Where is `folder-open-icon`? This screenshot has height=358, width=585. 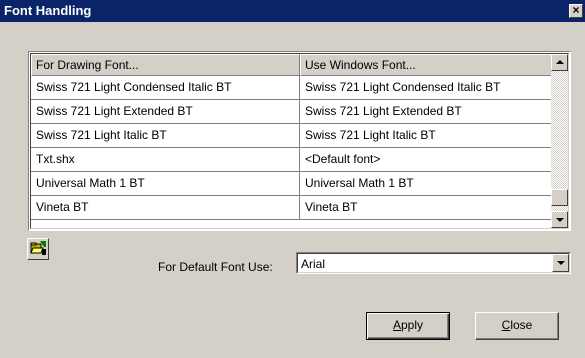 folder-open-icon is located at coordinates (38, 248).